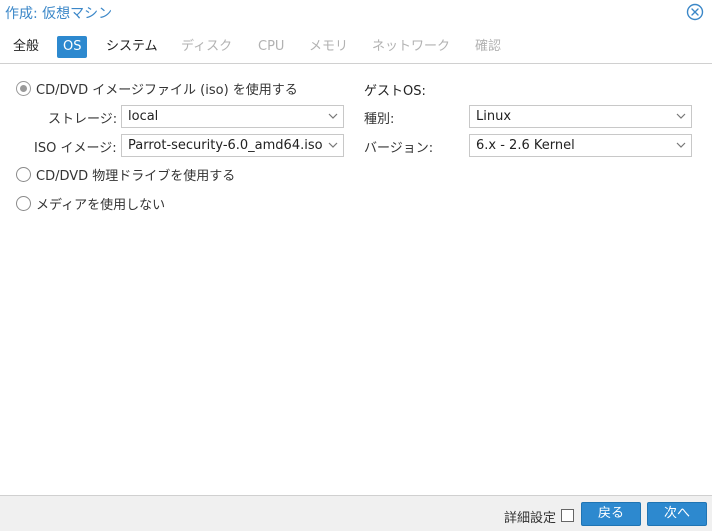  What do you see at coordinates (677, 514) in the screenshot?
I see `next-button: 次へ` at bounding box center [677, 514].